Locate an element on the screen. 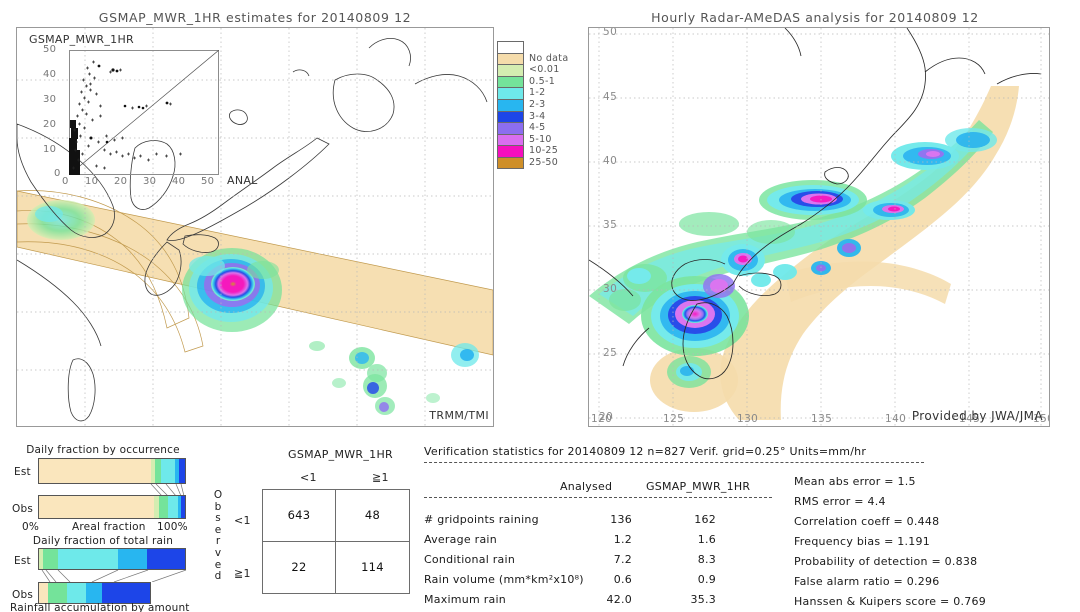 Image resolution: width=1080 pixels, height=612 pixels. scatter-xtick-30: 30 is located at coordinates (150, 181).